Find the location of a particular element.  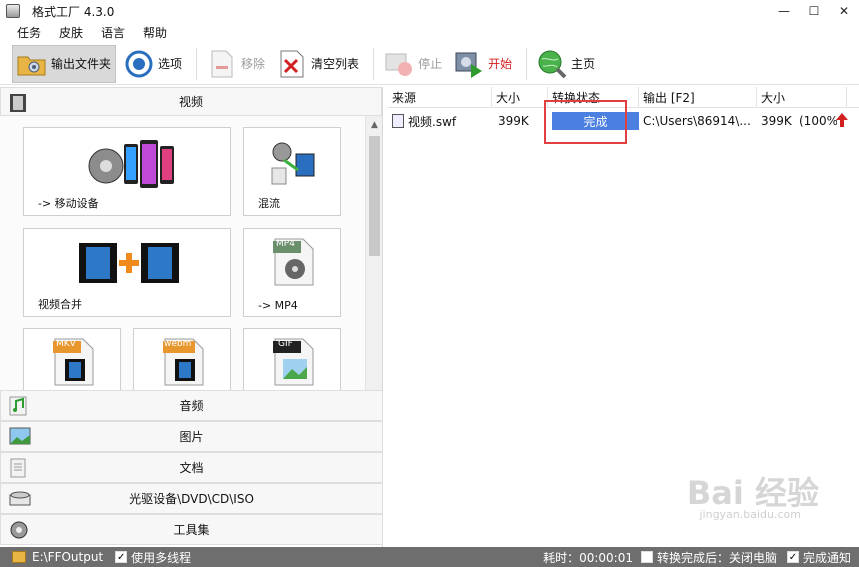

tools-icon is located at coordinates (20, 530).